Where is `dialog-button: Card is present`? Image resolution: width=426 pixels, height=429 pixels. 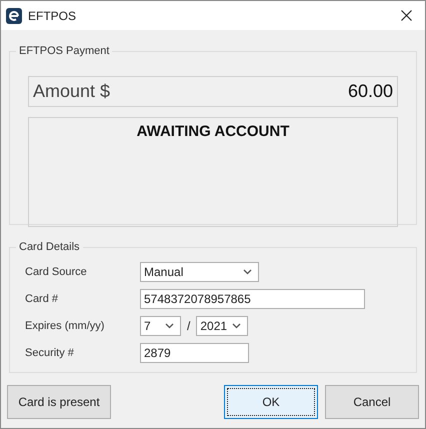
dialog-button: Card is present is located at coordinates (59, 402).